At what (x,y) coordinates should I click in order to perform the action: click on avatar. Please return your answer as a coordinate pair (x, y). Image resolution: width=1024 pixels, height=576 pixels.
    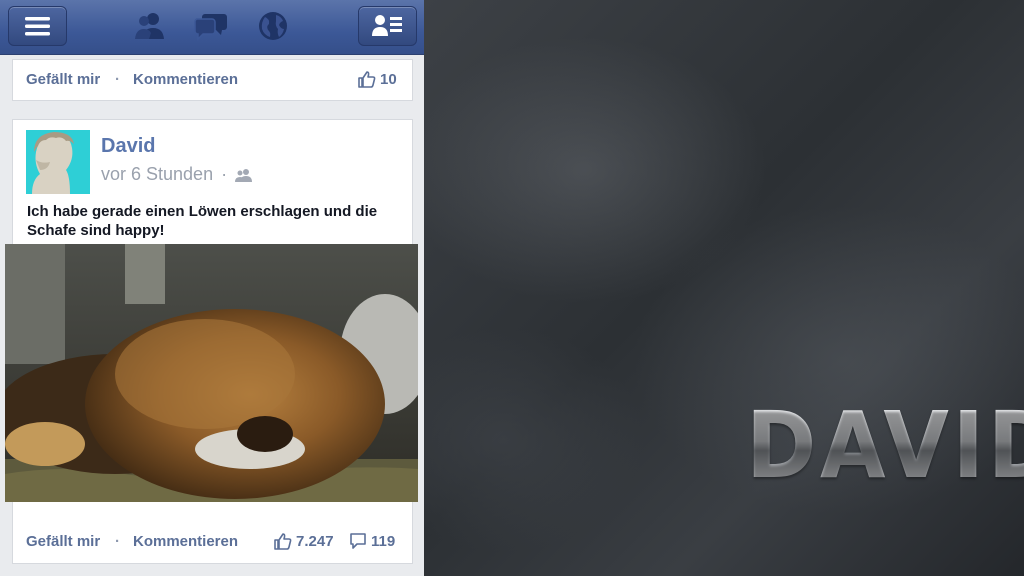
    Looking at the image, I should click on (58, 162).